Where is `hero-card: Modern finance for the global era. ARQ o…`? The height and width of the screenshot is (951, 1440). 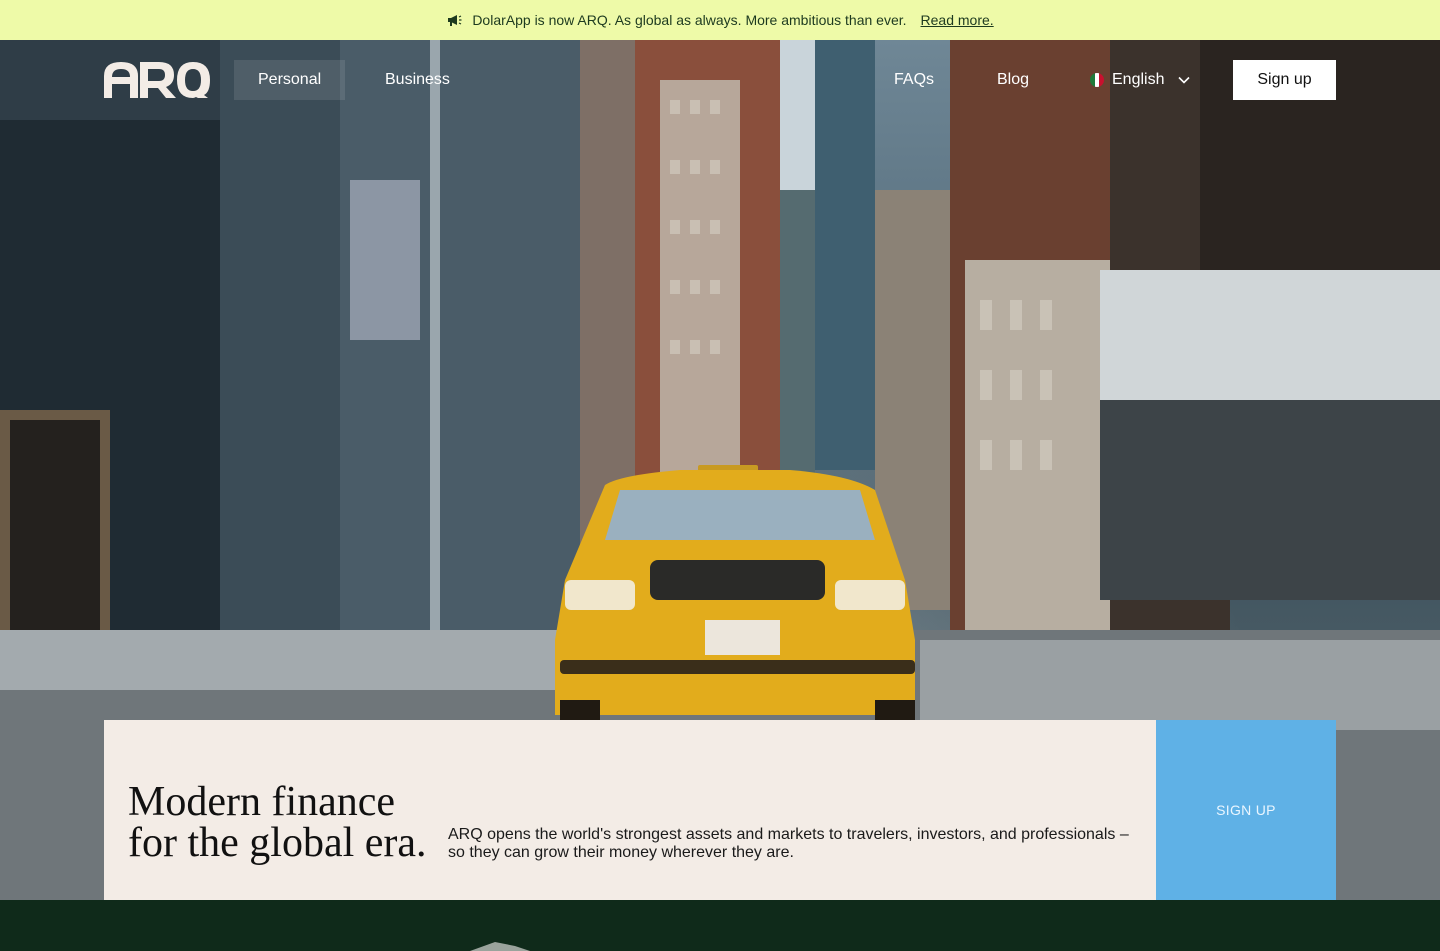 hero-card: Modern finance for the global era. ARQ o… is located at coordinates (630, 810).